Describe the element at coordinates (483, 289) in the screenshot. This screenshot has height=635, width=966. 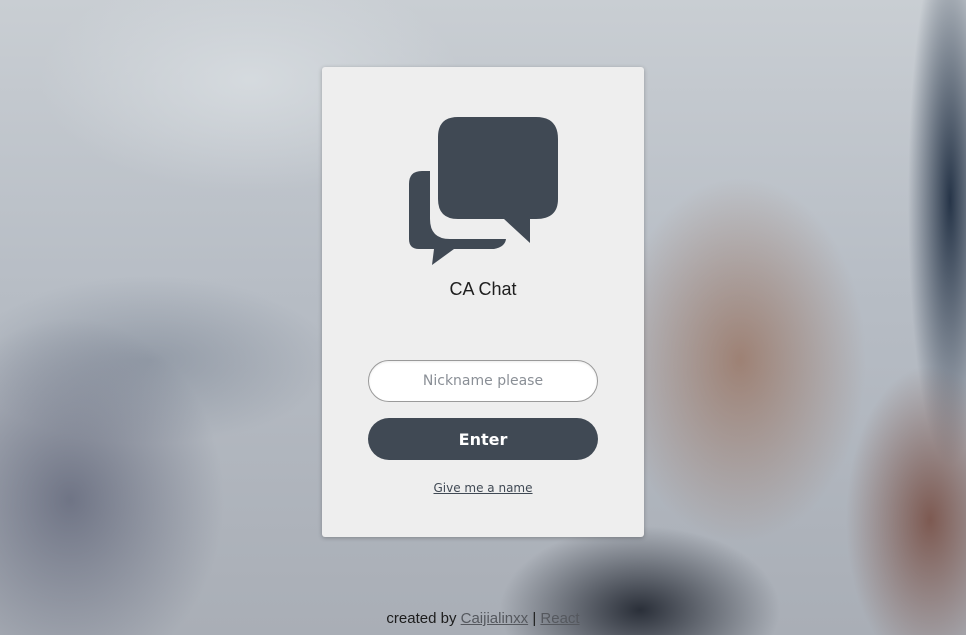
I see `app-title: CA Chat` at that location.